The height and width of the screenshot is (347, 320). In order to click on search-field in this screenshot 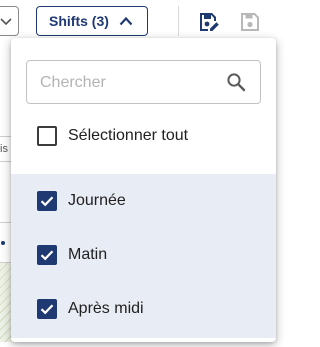, I will do `click(143, 82)`.